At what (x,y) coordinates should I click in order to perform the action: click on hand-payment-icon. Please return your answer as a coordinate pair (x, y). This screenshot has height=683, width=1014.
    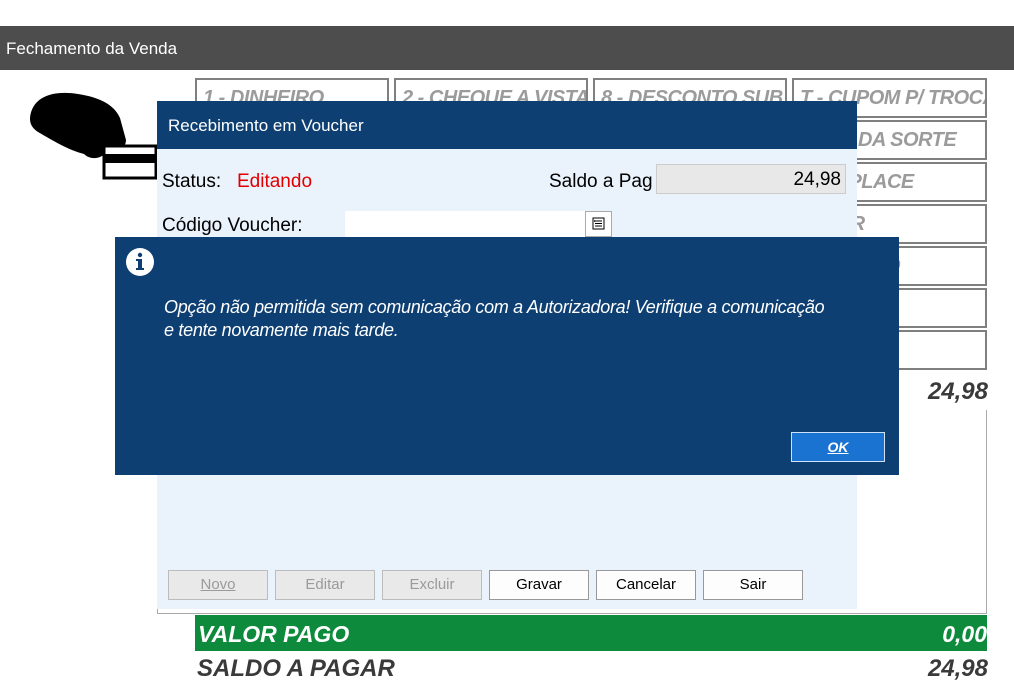
    Looking at the image, I should click on (94, 136).